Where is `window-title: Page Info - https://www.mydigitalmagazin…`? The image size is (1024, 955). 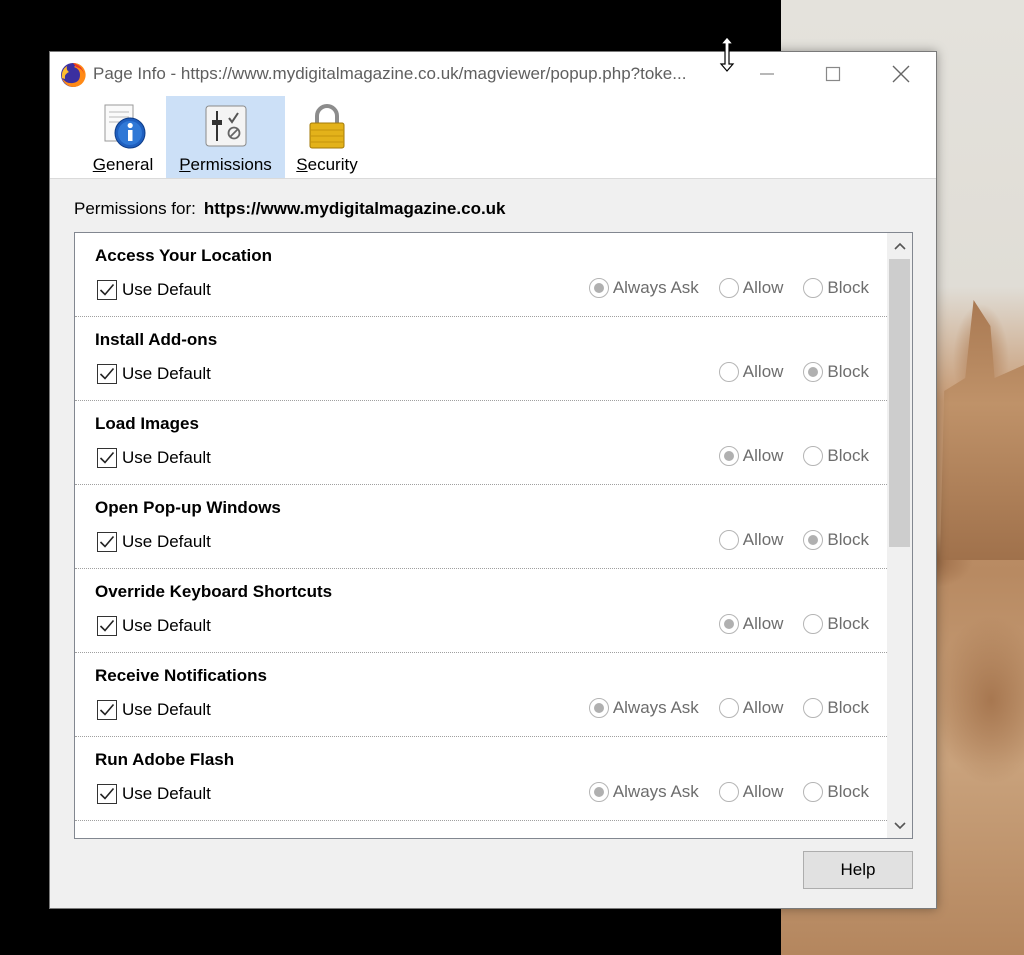
window-title: Page Info - https://www.mydigitalmagazin… is located at coordinates (390, 73).